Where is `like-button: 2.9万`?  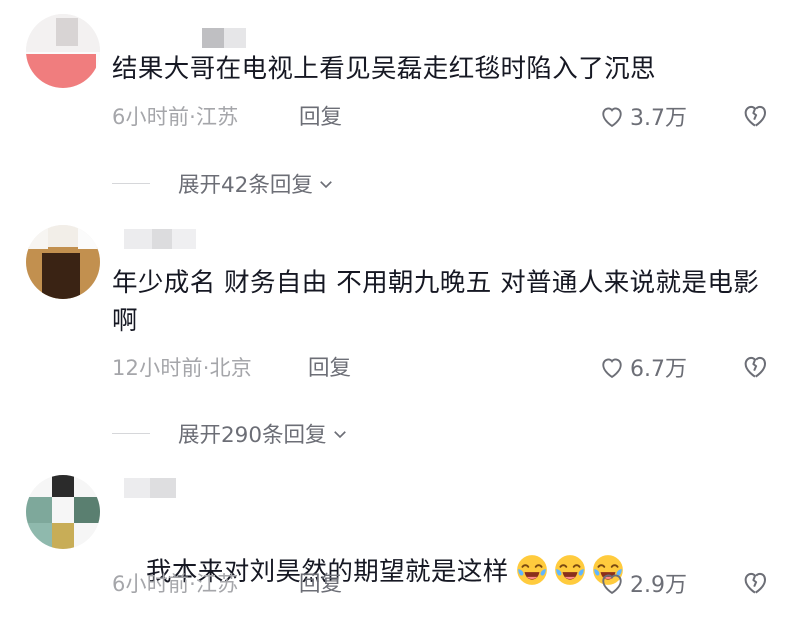 like-button: 2.9万 is located at coordinates (642, 583).